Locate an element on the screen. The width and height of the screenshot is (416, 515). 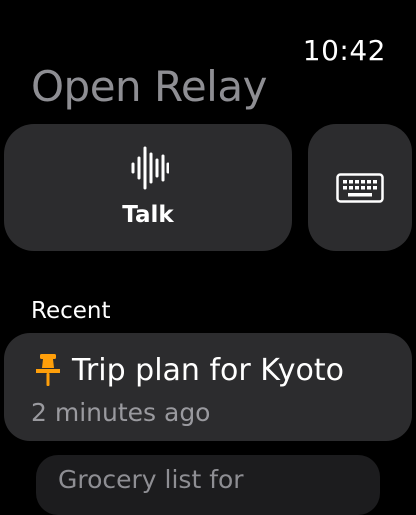
recent-item-title: Grocery list for is located at coordinates (151, 479).